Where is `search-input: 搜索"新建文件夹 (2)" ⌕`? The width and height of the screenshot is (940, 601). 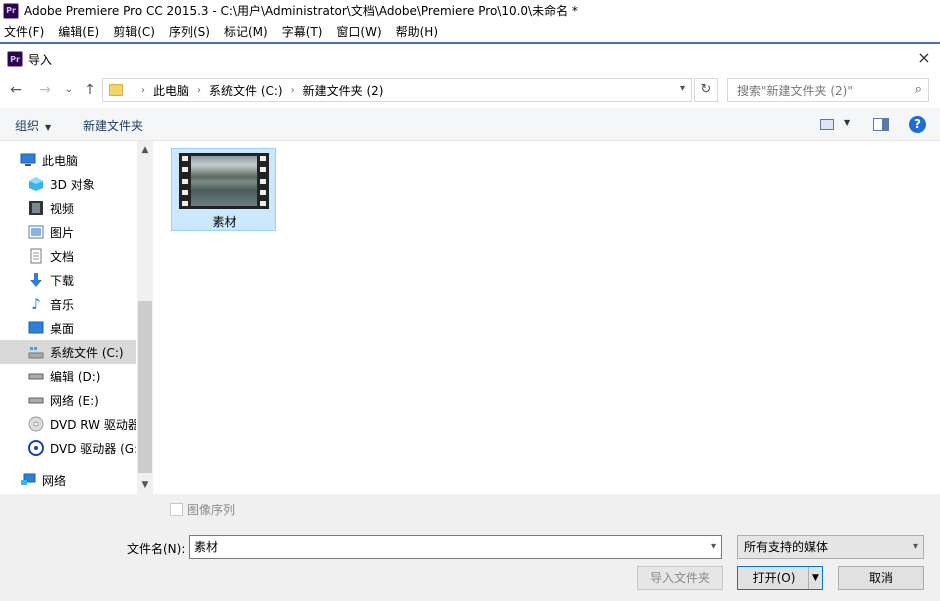 search-input: 搜索"新建文件夹 (2)" ⌕ is located at coordinates (828, 90).